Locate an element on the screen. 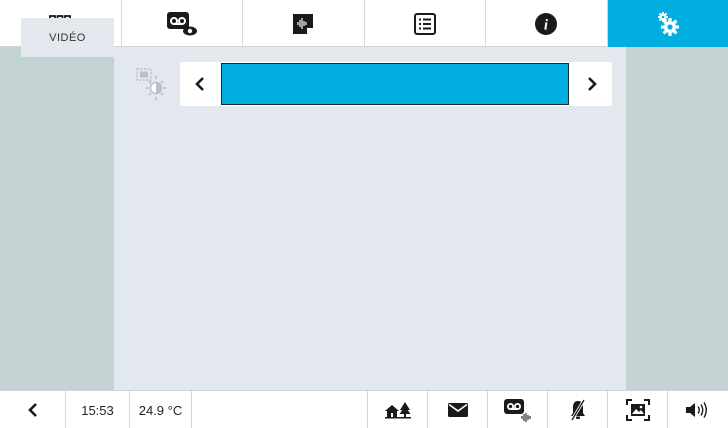 The width and height of the screenshot is (728, 428). status-spacer is located at coordinates (280, 409).